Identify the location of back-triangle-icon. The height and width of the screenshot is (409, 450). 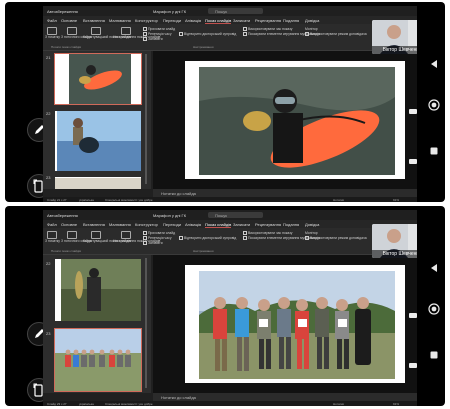
(434, 268).